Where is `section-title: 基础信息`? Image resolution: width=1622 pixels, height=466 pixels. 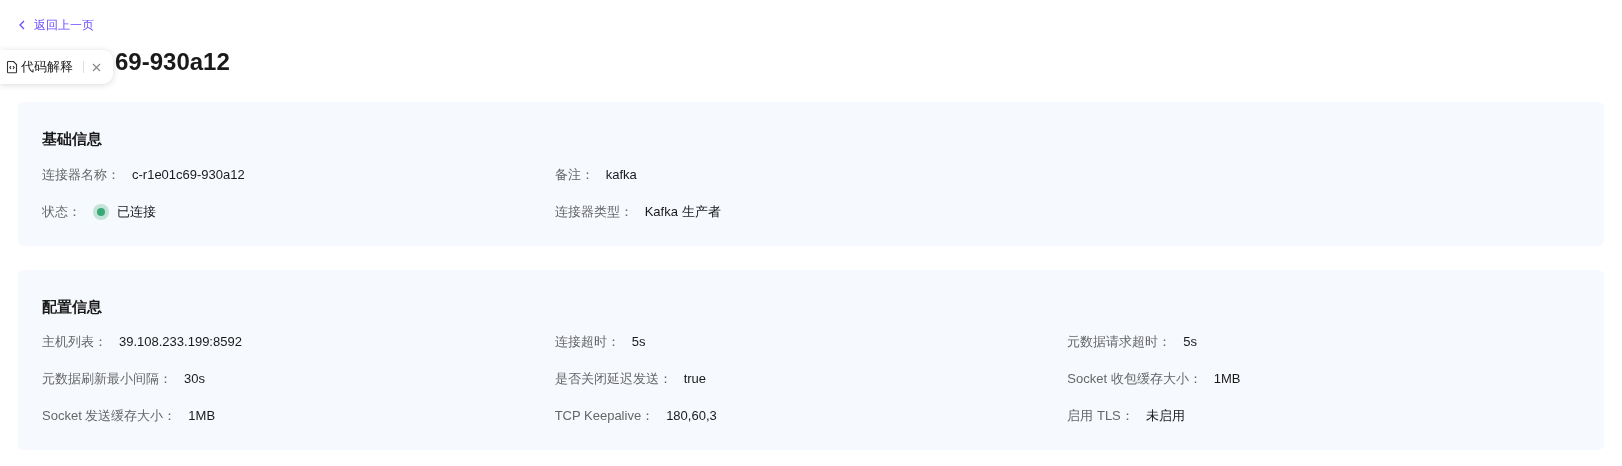
section-title: 基础信息 is located at coordinates (72, 139).